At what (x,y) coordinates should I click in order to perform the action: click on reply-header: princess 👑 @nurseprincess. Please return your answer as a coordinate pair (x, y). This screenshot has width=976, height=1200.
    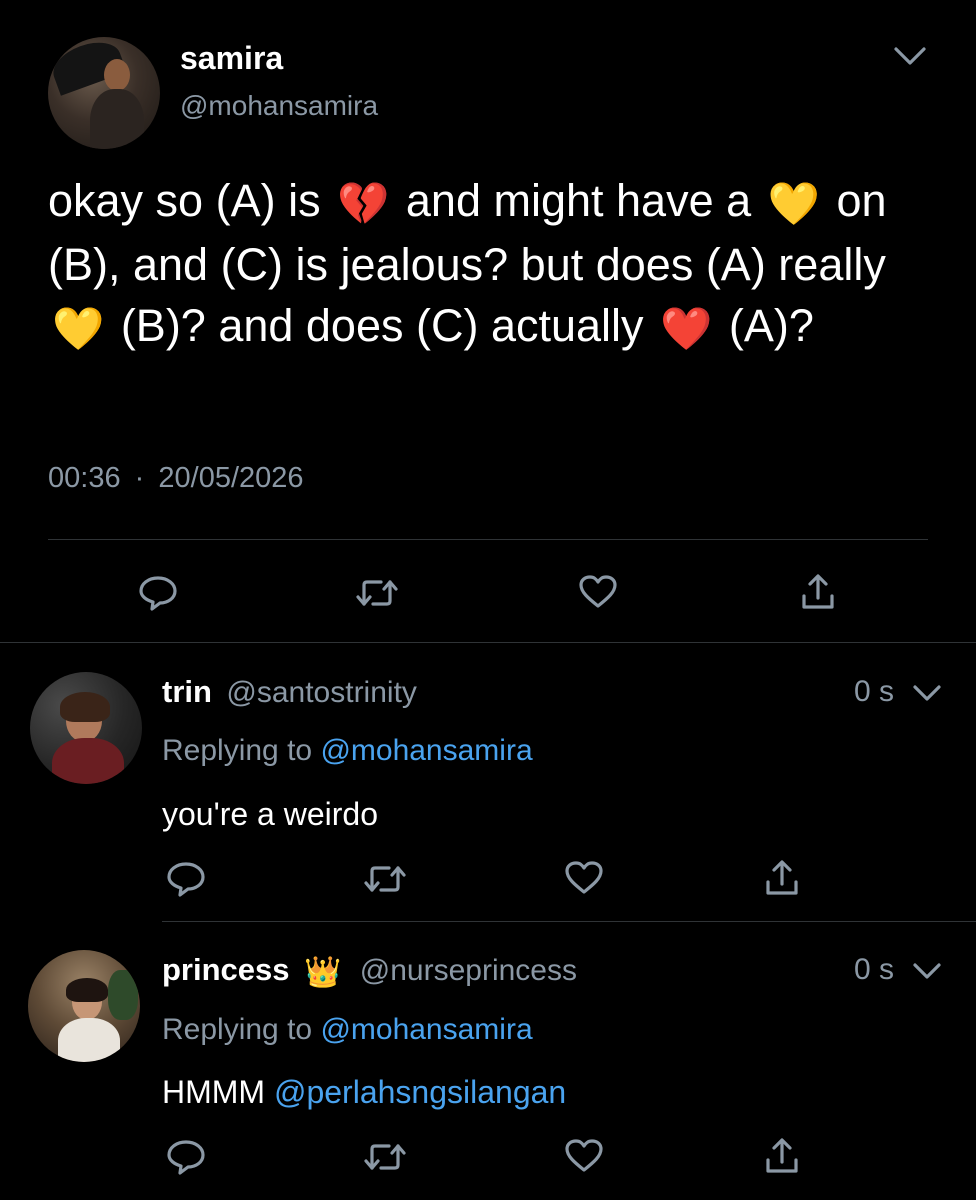
    Looking at the image, I should click on (369, 971).